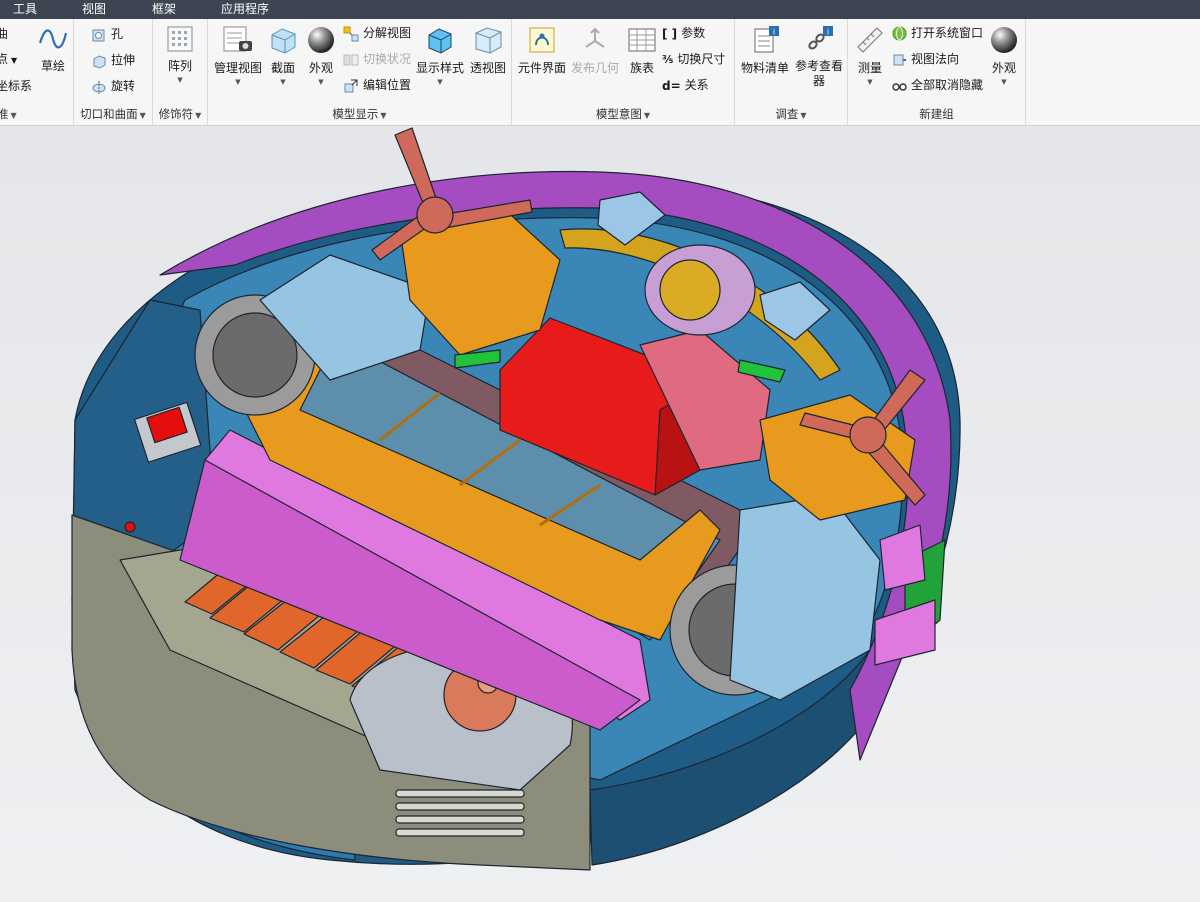 The image size is (1200, 902). Describe the element at coordinates (600, 9) in the screenshot. I see `menu-bar: 工具 视图 框架 应用程序` at that location.